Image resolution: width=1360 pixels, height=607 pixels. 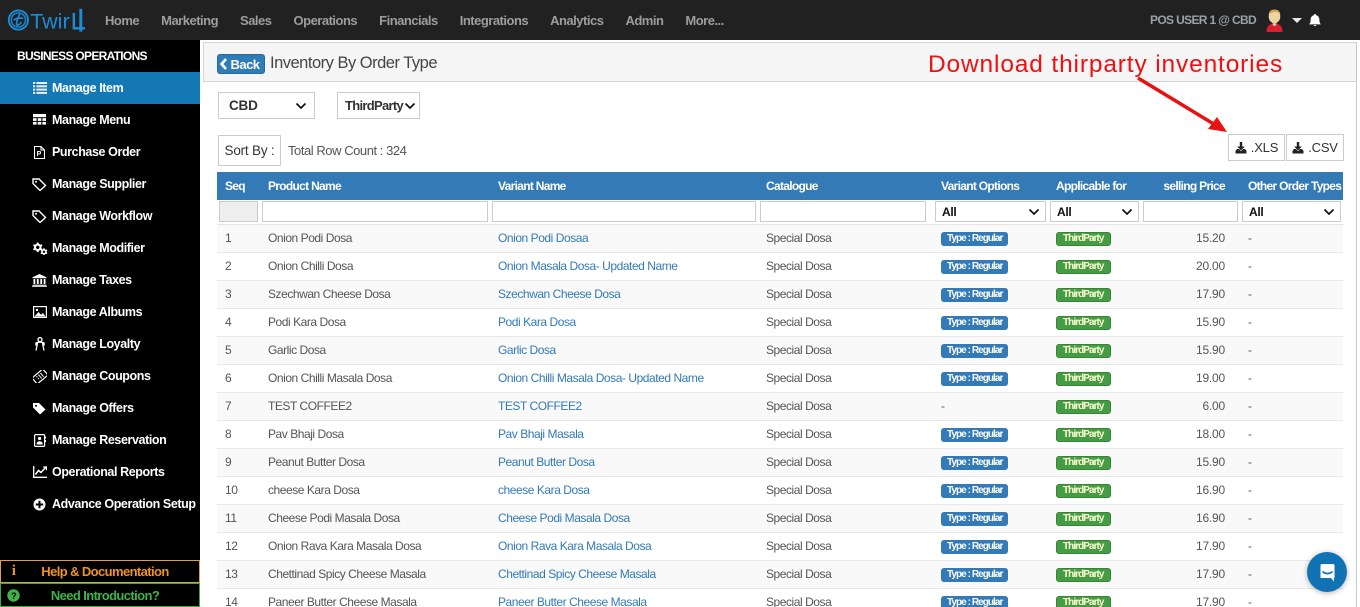 I want to click on svg-text: Twir, so click(x=49, y=22).